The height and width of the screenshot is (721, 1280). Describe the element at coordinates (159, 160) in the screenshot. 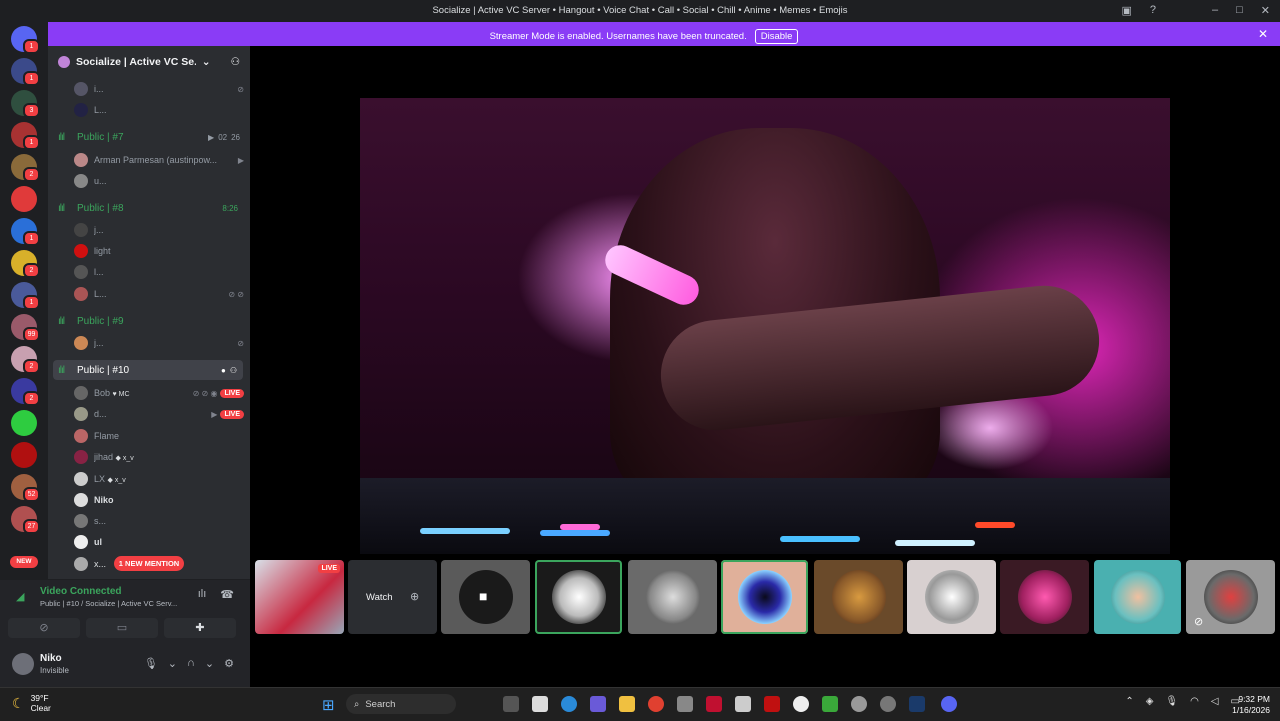

I see `voice-user: Arman Parmesan (austinpow... ▶` at that location.